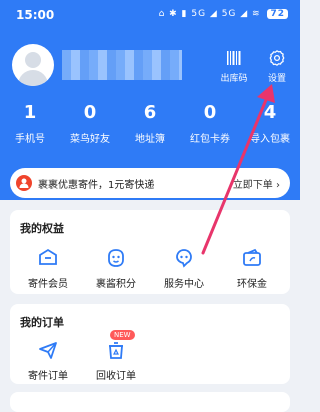 The width and height of the screenshot is (320, 412). What do you see at coordinates (210, 139) in the screenshot?
I see `stat-label: 红包卡券` at bounding box center [210, 139].